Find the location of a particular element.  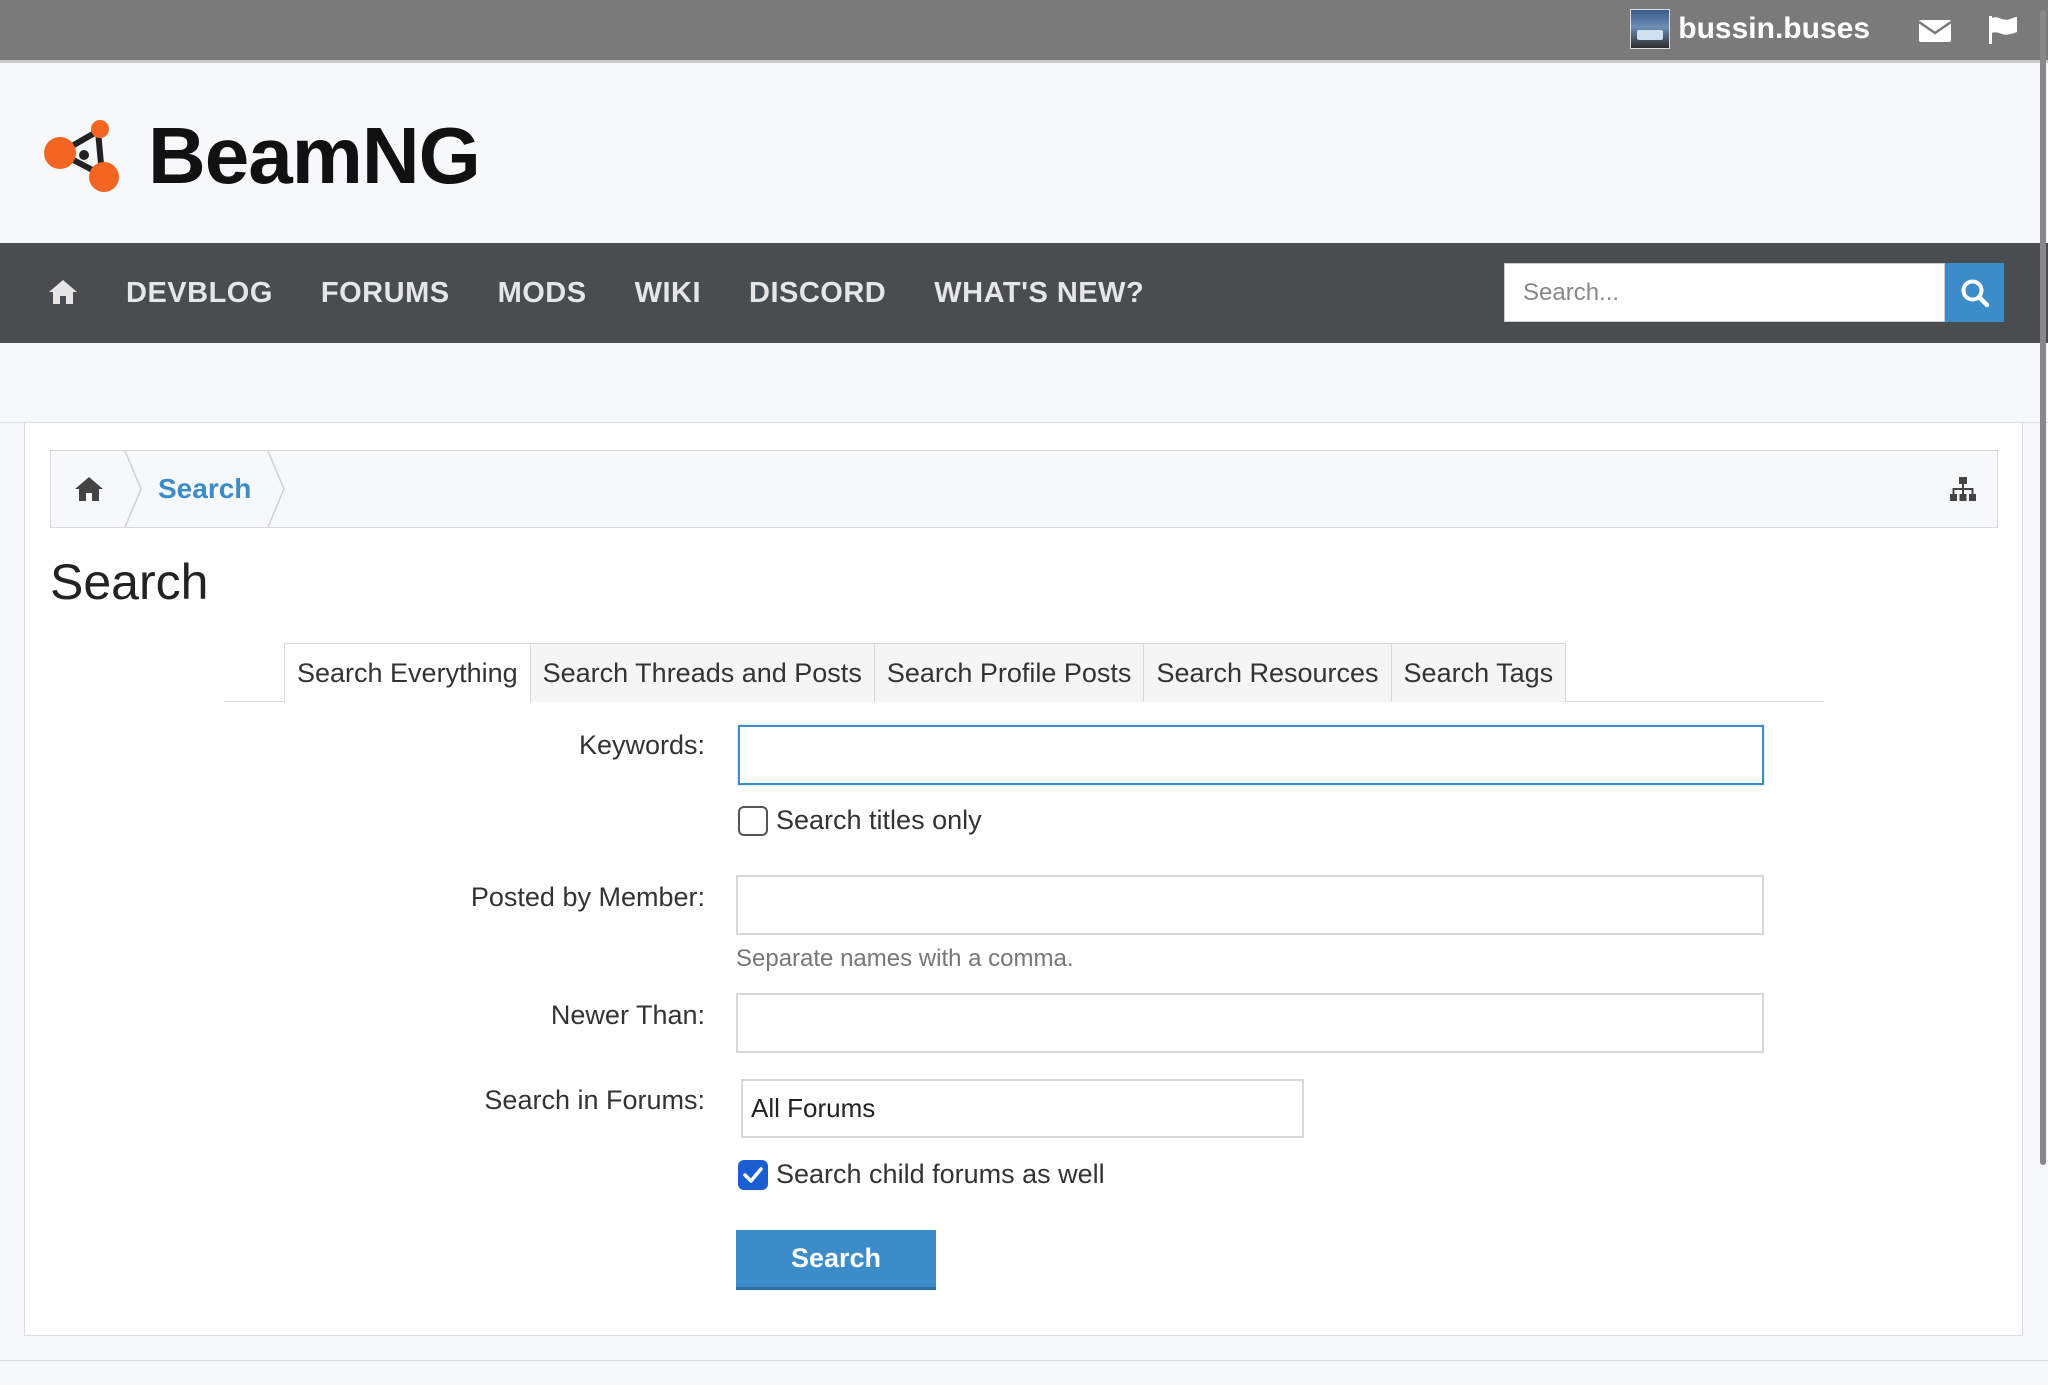

sitemap-icon is located at coordinates (1963, 491).